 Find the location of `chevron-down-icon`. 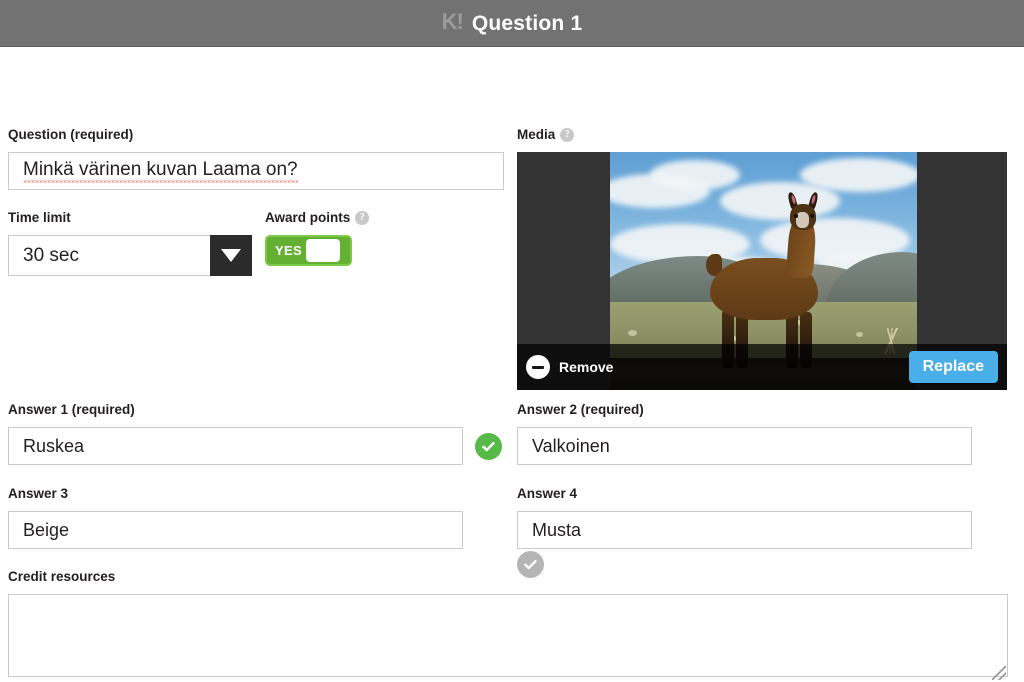

chevron-down-icon is located at coordinates (231, 255).